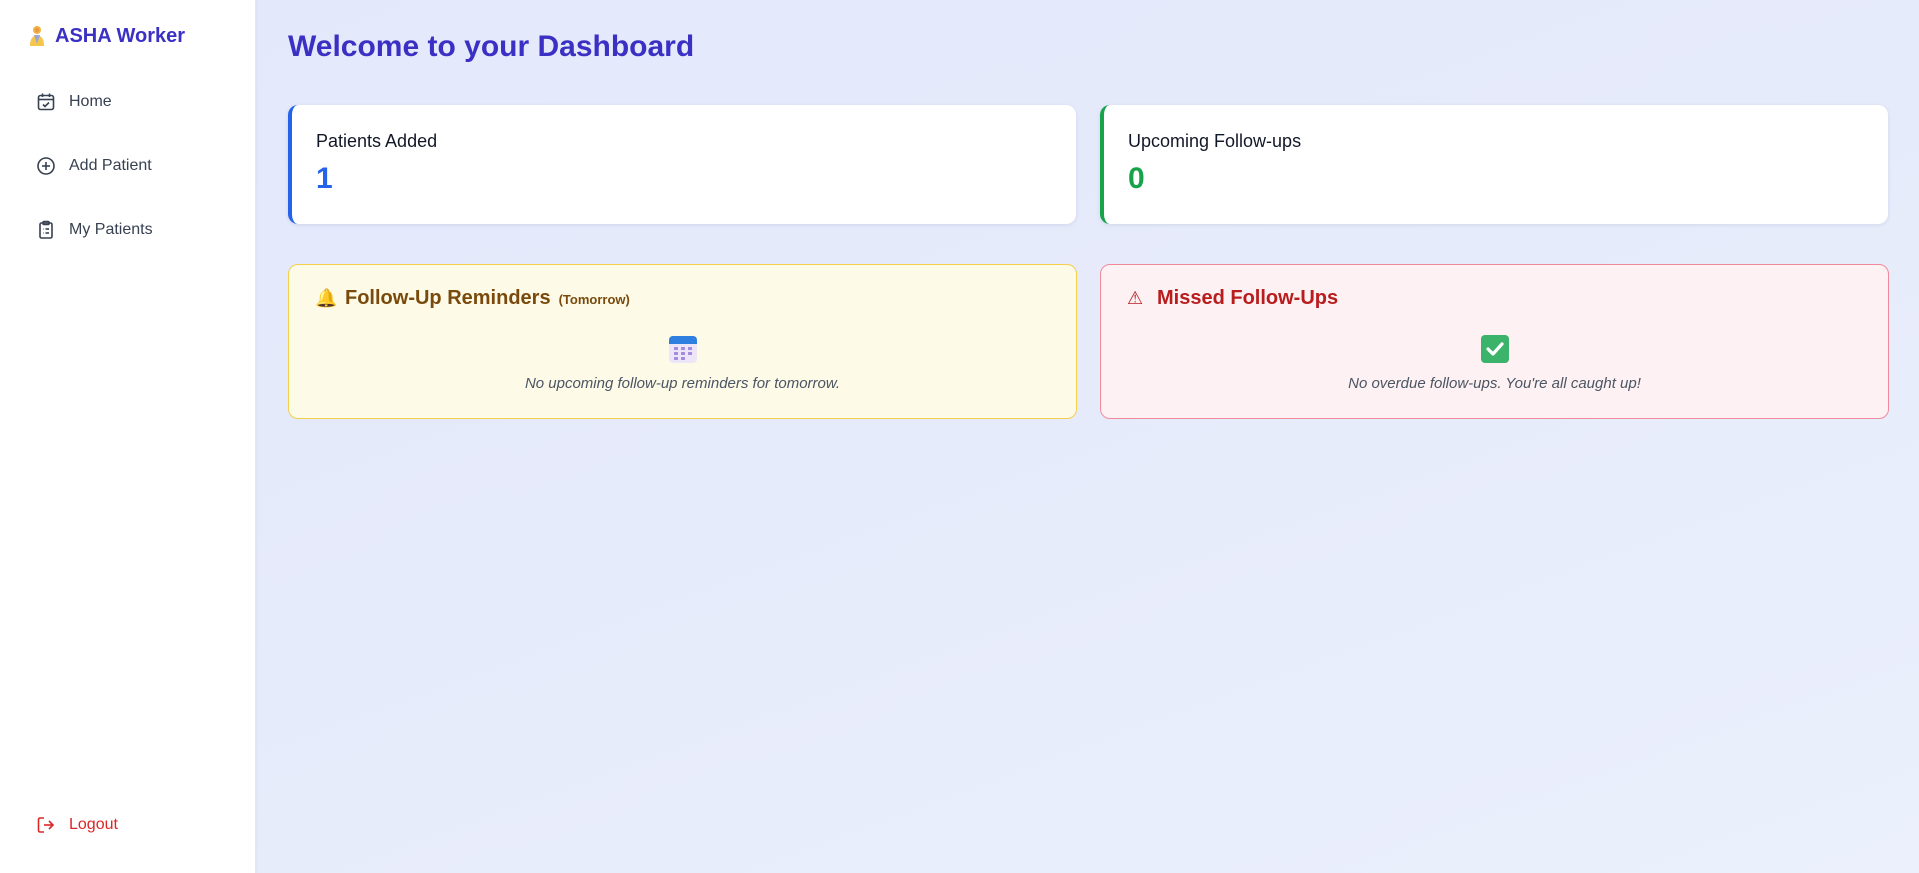 The width and height of the screenshot is (1919, 873). What do you see at coordinates (1215, 141) in the screenshot?
I see `stat-label: Upcoming Follow-ups` at bounding box center [1215, 141].